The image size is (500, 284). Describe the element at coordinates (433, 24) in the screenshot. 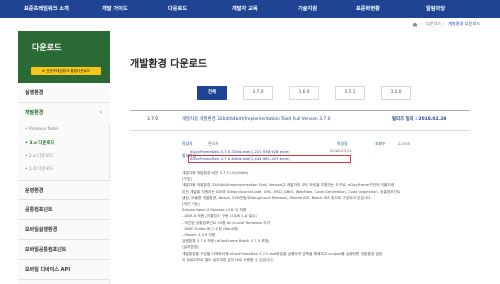

I see `breadcrumb-download: 다운로드` at that location.